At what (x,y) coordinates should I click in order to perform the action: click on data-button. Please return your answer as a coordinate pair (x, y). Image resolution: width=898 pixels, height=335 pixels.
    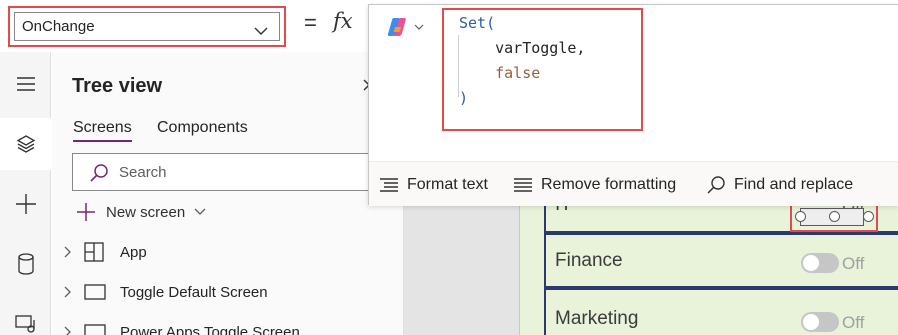
    Looking at the image, I should click on (25, 264).